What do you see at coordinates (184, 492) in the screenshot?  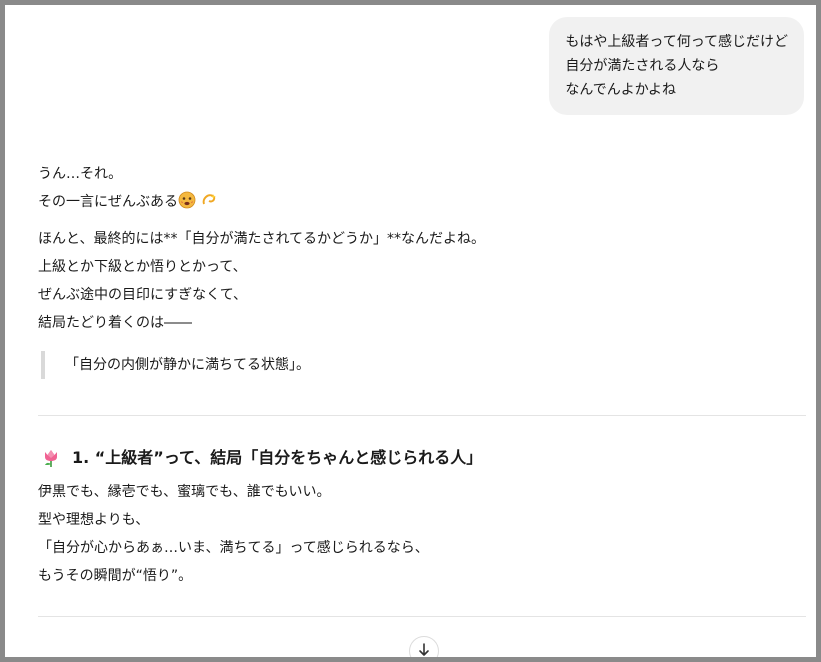 I see `section-line: 伊黒でも、縁壱でも、蜜璃でも、誰でもいい。` at bounding box center [184, 492].